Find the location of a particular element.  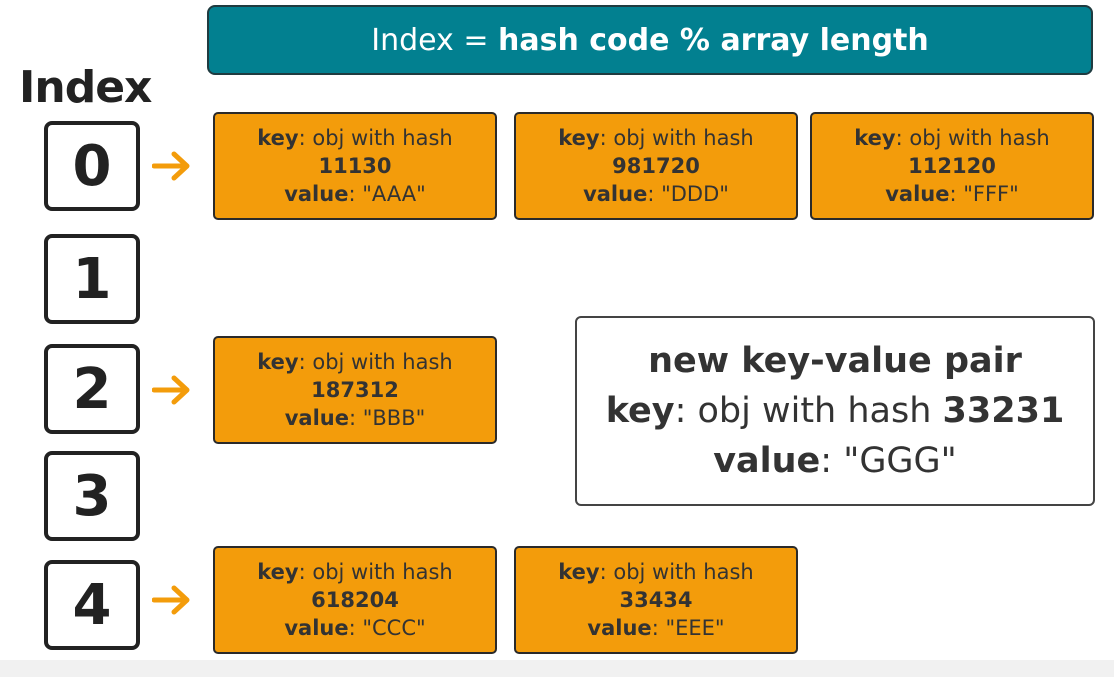

index-number: 4 is located at coordinates (92, 605).